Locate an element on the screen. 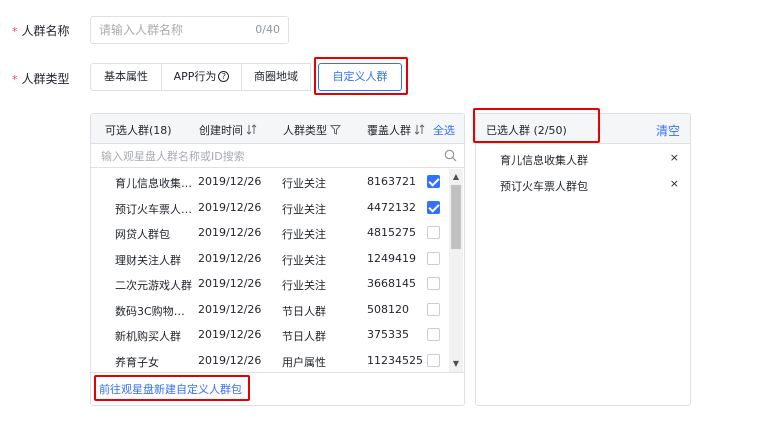 This screenshot has height=429, width=761. audience-name: 理财关注人群 is located at coordinates (148, 260).